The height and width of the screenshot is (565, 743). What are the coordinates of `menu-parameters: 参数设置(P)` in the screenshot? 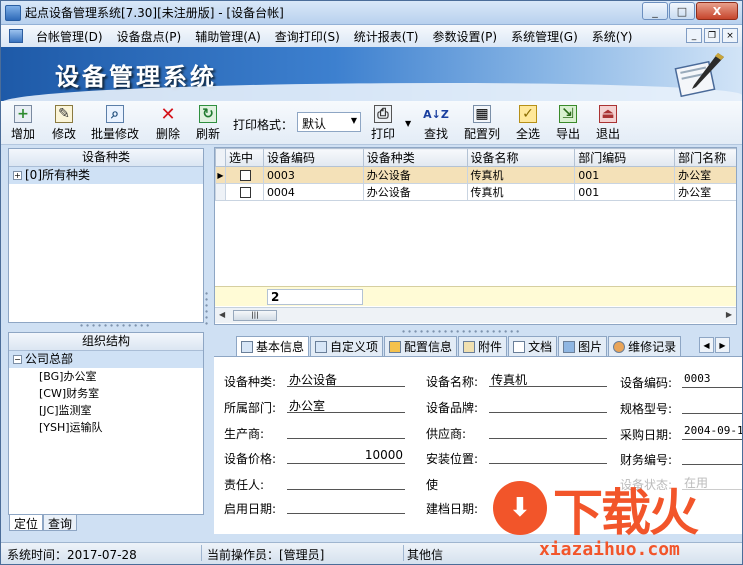 It's located at (464, 36).